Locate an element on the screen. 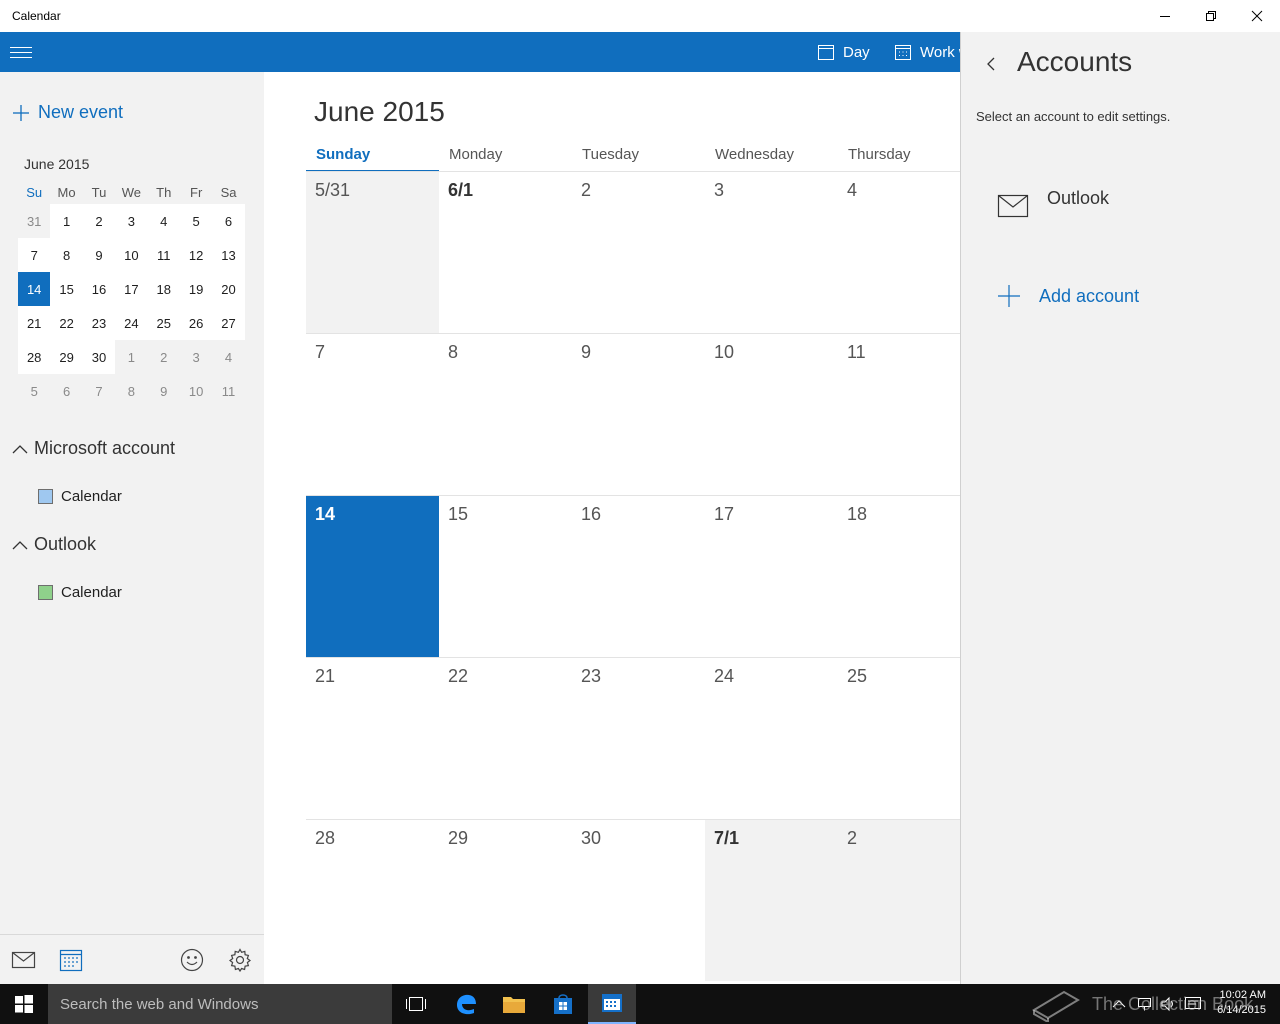  day-cell: 17 is located at coordinates (771, 576).